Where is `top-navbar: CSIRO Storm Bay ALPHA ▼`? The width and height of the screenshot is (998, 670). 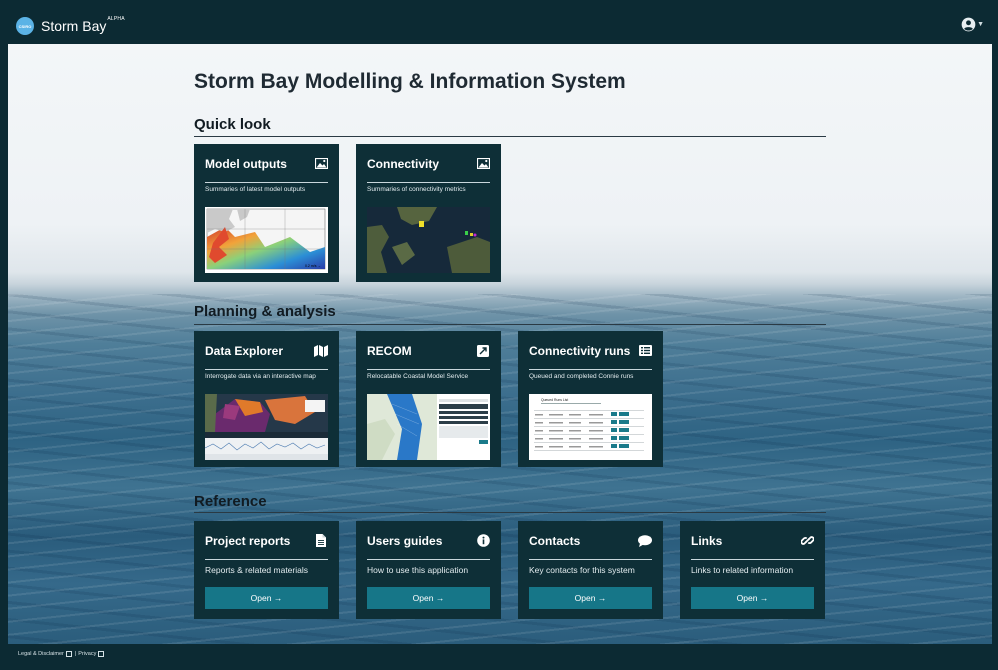 top-navbar: CSIRO Storm Bay ALPHA ▼ is located at coordinates (499, 26).